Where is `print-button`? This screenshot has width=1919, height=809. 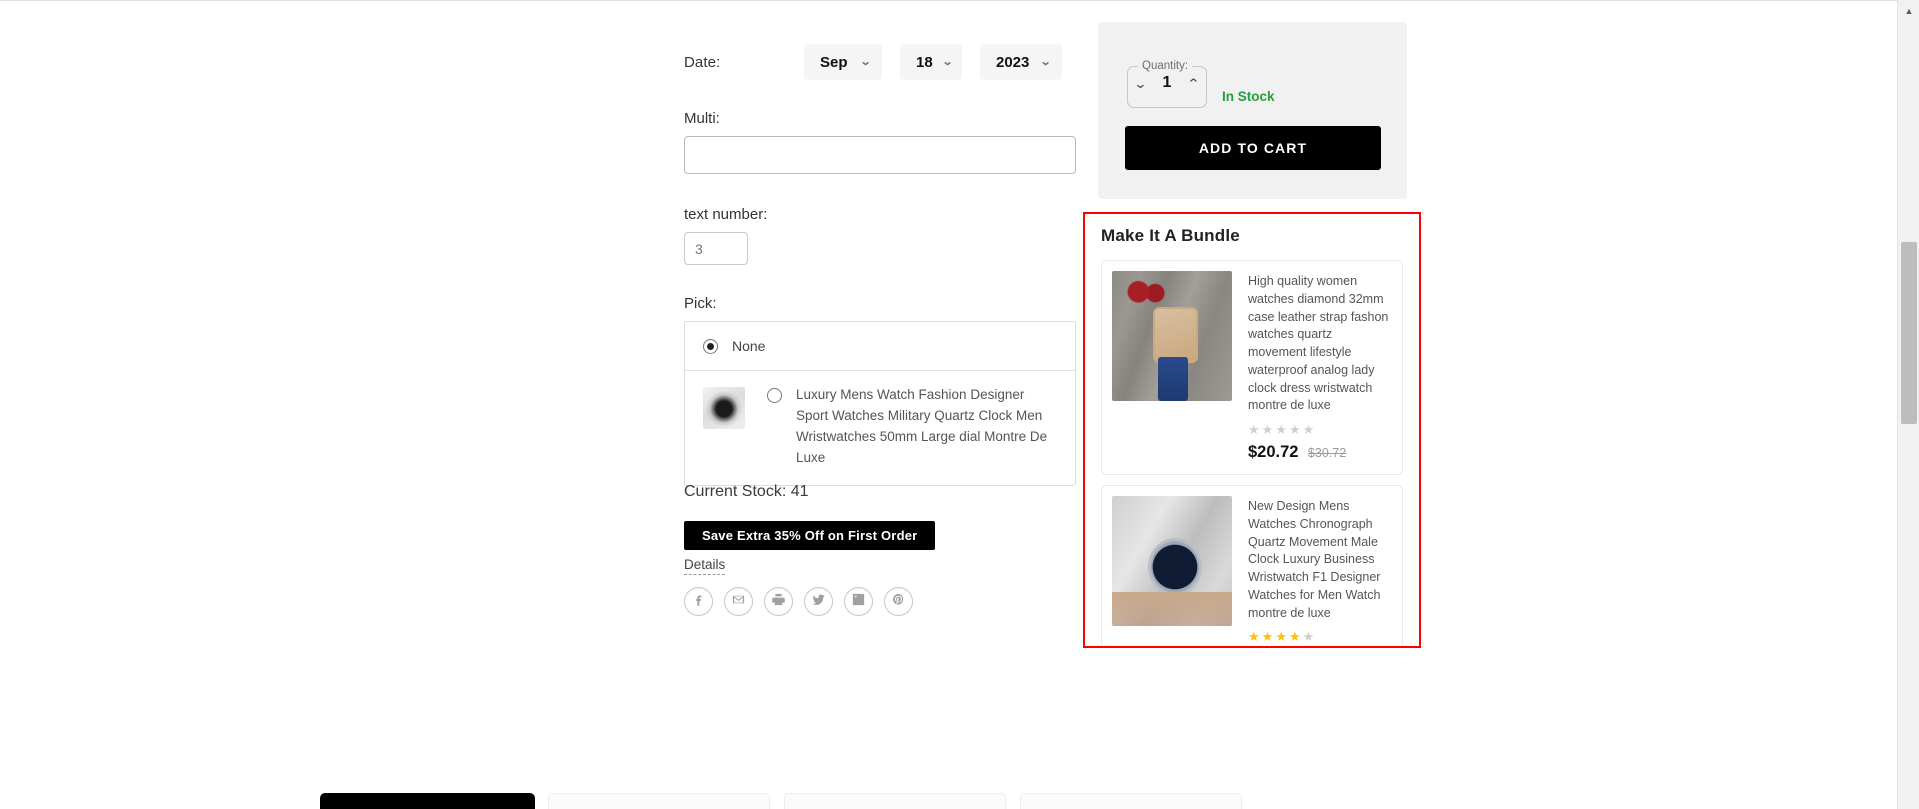 print-button is located at coordinates (778, 601).